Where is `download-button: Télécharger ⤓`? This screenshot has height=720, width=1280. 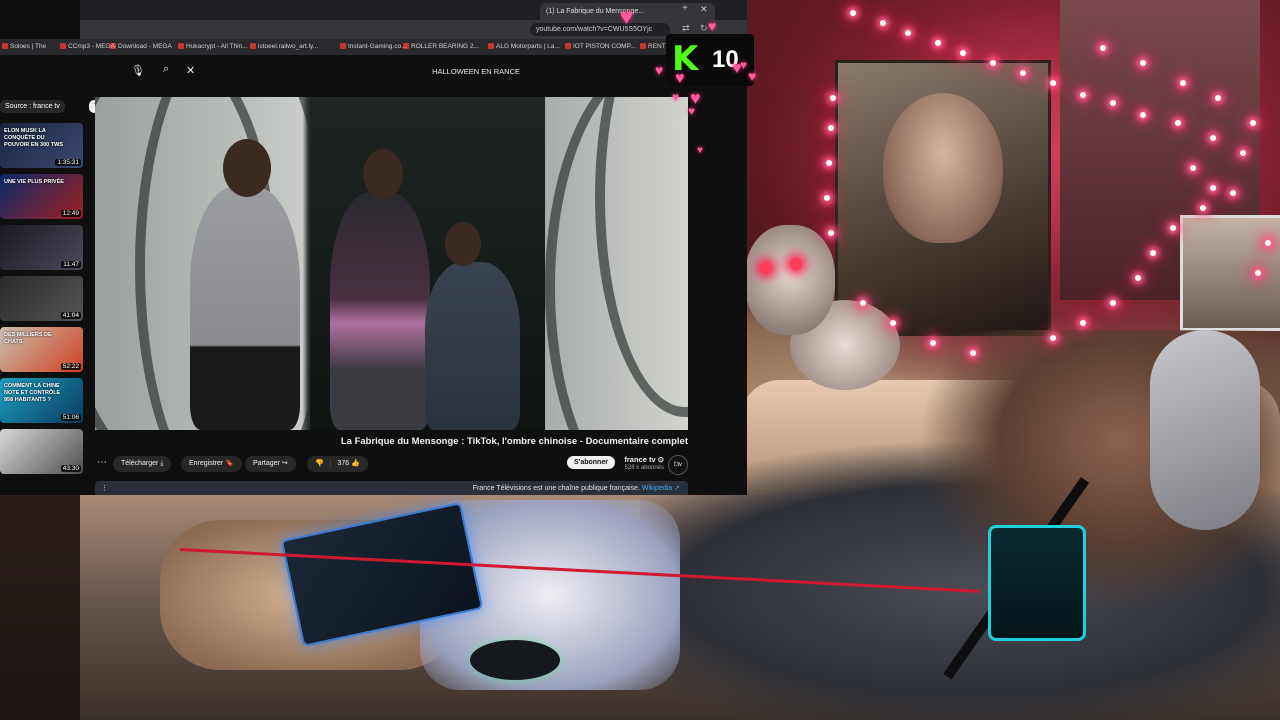 download-button: Télécharger ⤓ is located at coordinates (142, 464).